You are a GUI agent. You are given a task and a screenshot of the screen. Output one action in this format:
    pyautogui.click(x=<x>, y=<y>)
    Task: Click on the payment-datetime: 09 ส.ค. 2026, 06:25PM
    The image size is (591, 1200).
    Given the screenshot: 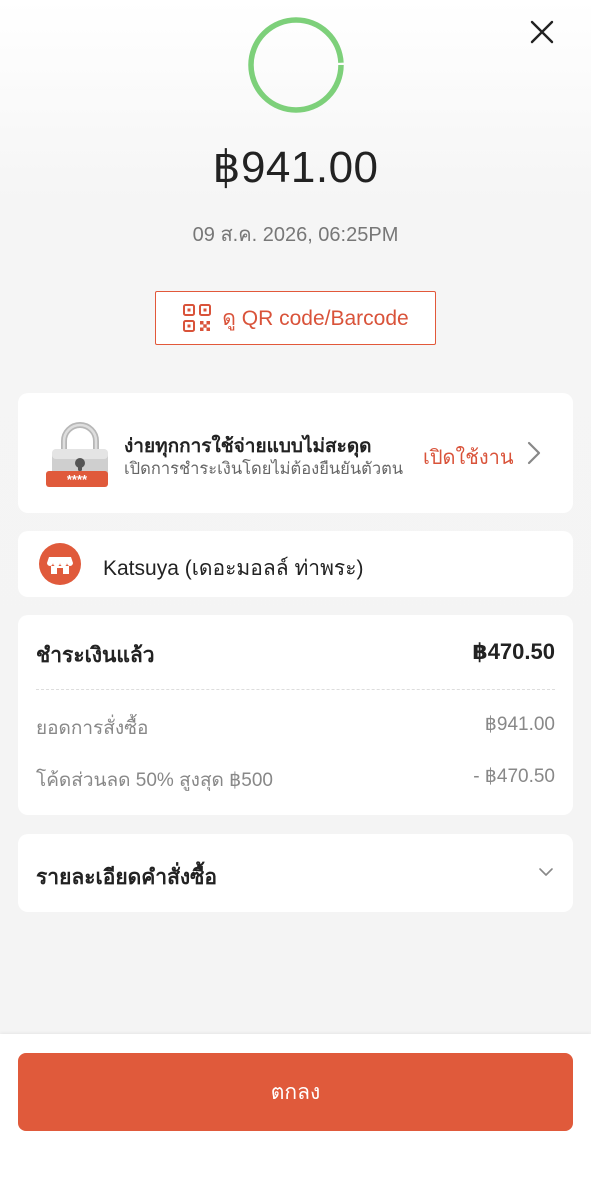 What is the action you would take?
    pyautogui.click(x=295, y=235)
    